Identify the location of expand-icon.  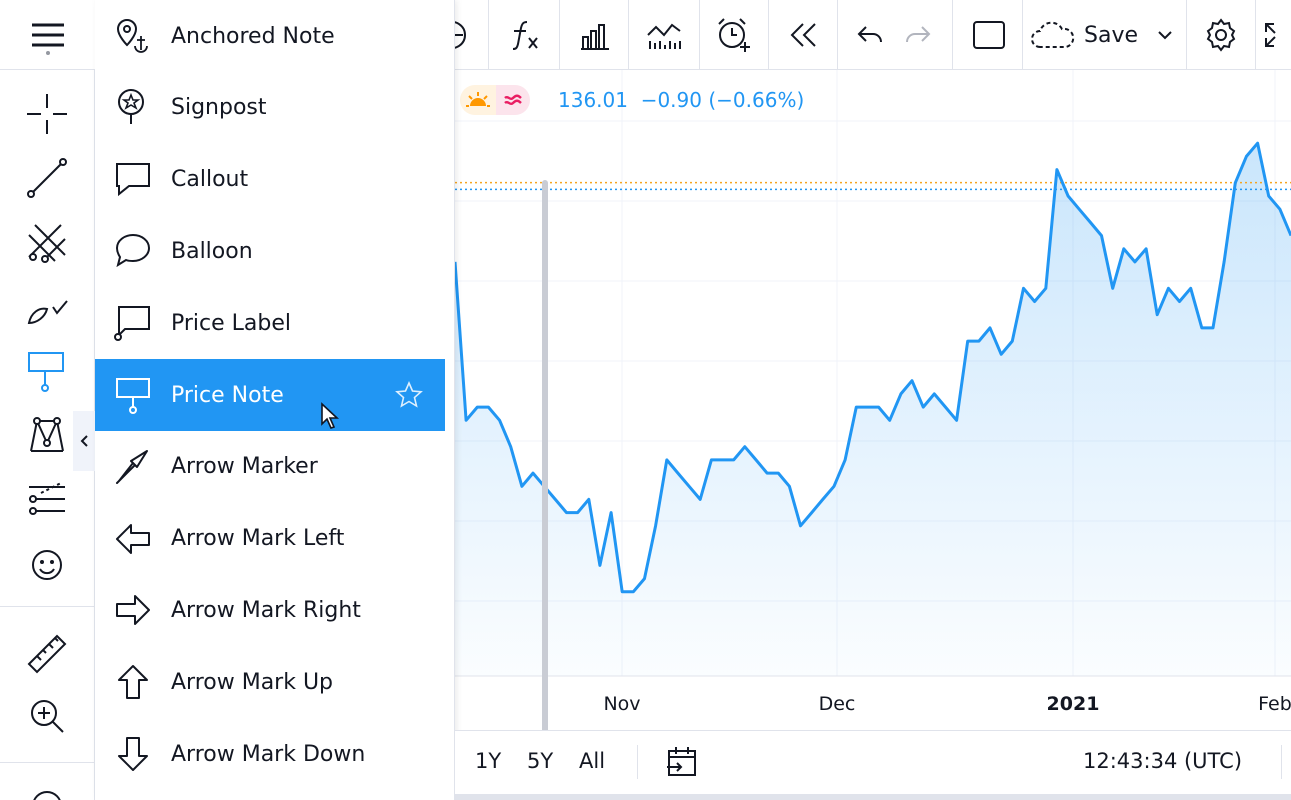
(1270, 35).